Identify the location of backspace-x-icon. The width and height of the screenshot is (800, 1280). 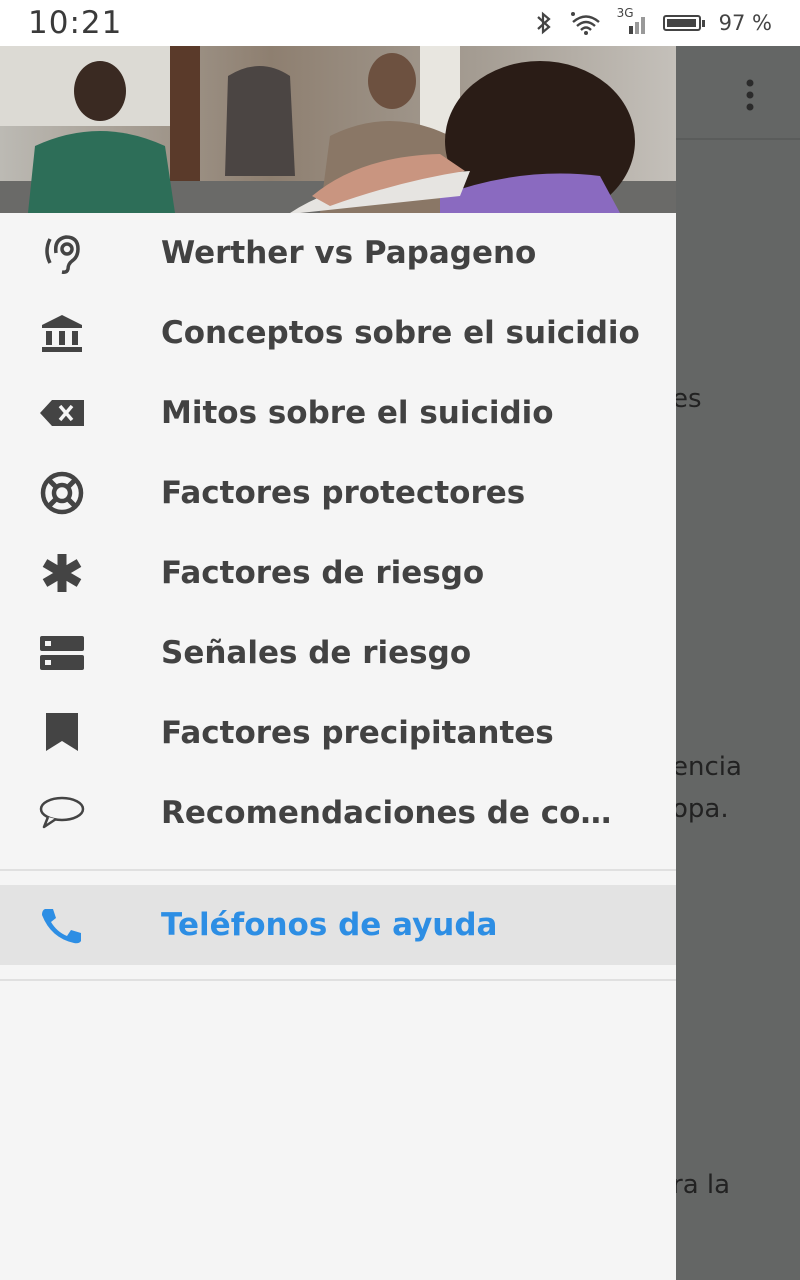
(62, 413).